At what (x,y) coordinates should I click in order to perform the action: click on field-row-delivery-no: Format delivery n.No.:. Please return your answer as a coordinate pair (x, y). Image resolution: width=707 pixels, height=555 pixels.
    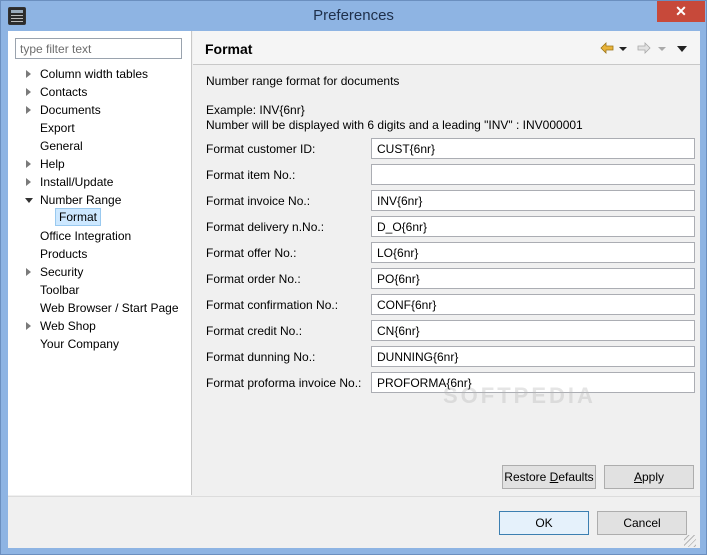
    Looking at the image, I should click on (451, 227).